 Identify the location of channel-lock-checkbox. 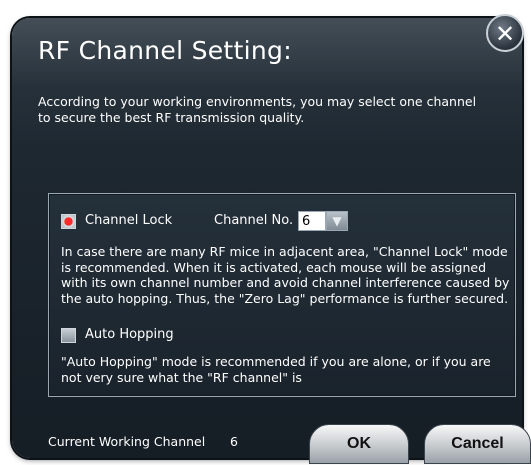
(68, 221).